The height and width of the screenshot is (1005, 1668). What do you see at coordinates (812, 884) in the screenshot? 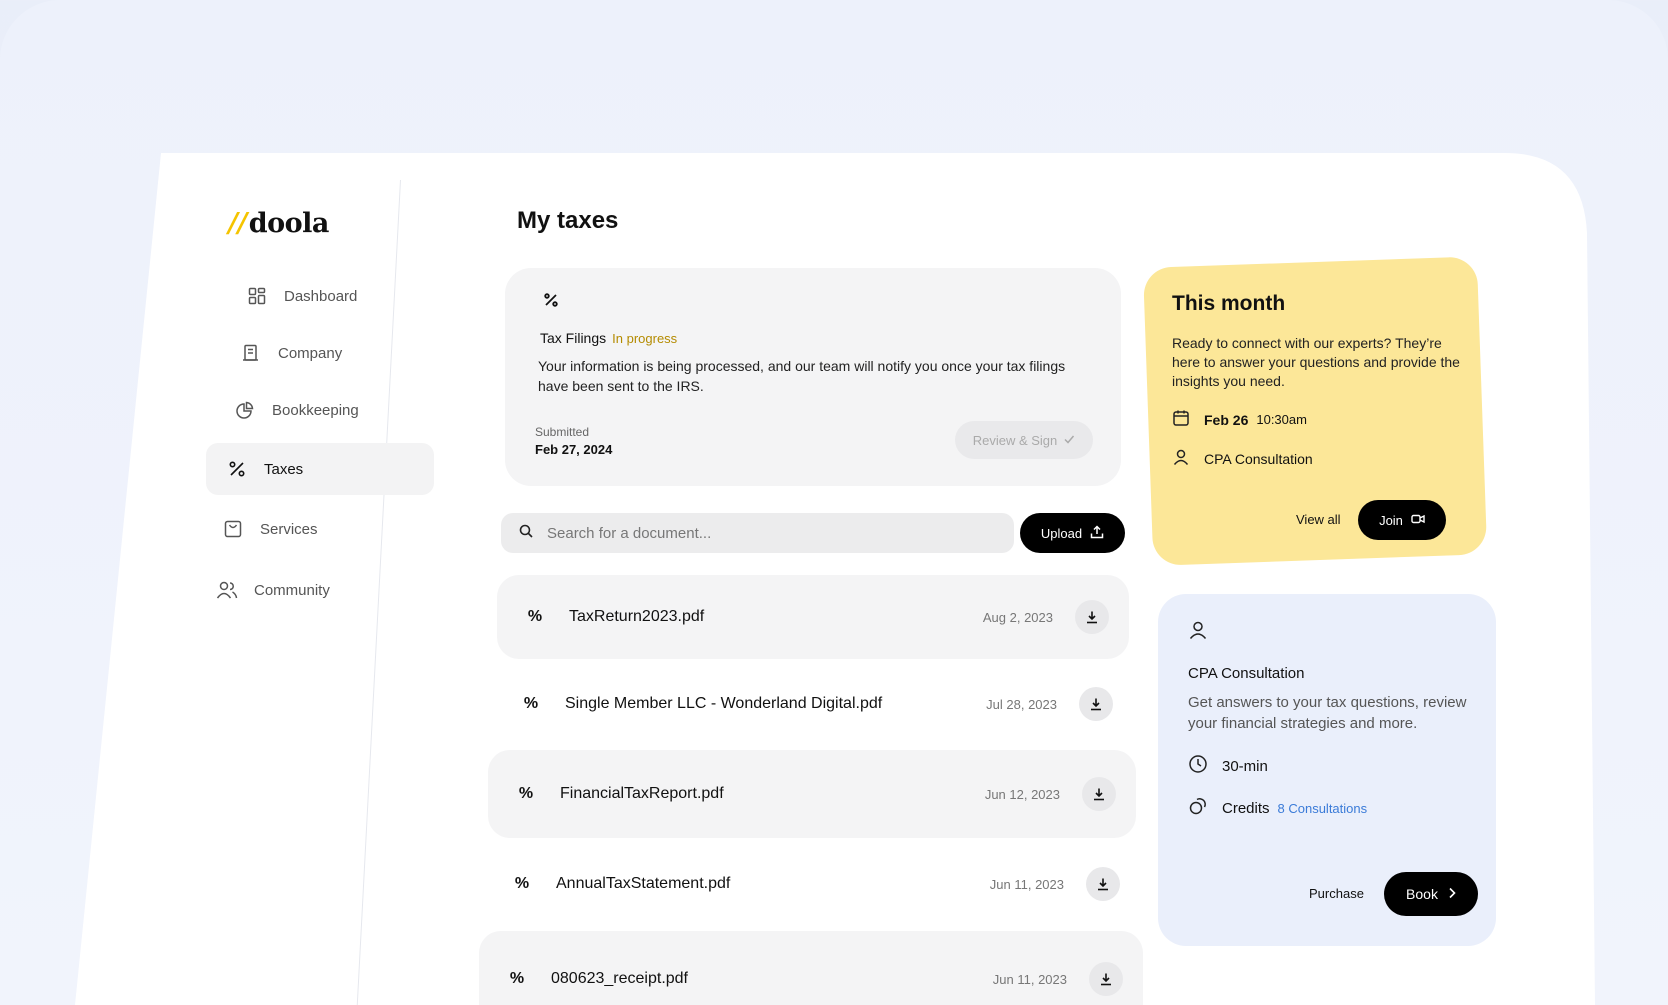
I see `list-item: % AnnualTaxStatement.pdf Jun 11, 2023` at bounding box center [812, 884].